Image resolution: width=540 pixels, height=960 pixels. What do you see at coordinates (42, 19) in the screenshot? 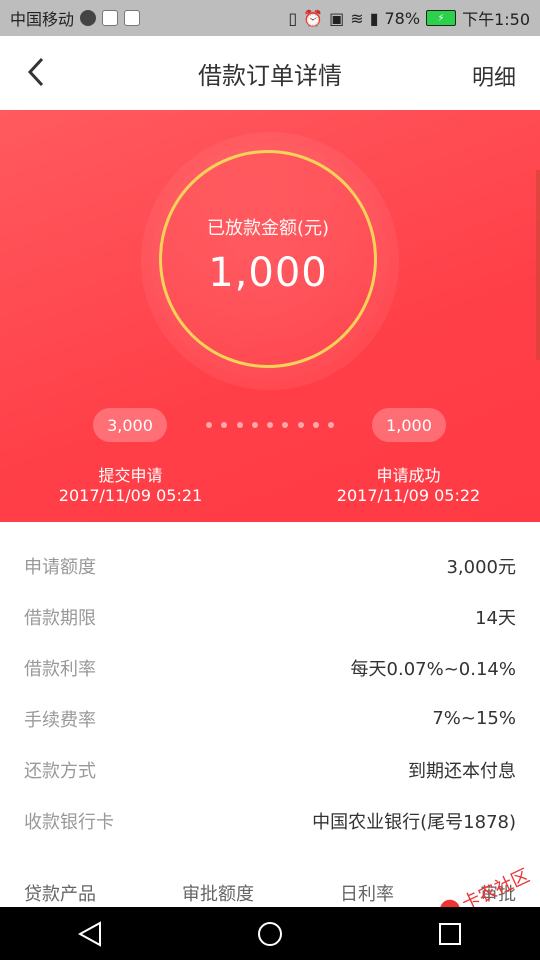
I see `carrier-name: 中国移动` at bounding box center [42, 19].